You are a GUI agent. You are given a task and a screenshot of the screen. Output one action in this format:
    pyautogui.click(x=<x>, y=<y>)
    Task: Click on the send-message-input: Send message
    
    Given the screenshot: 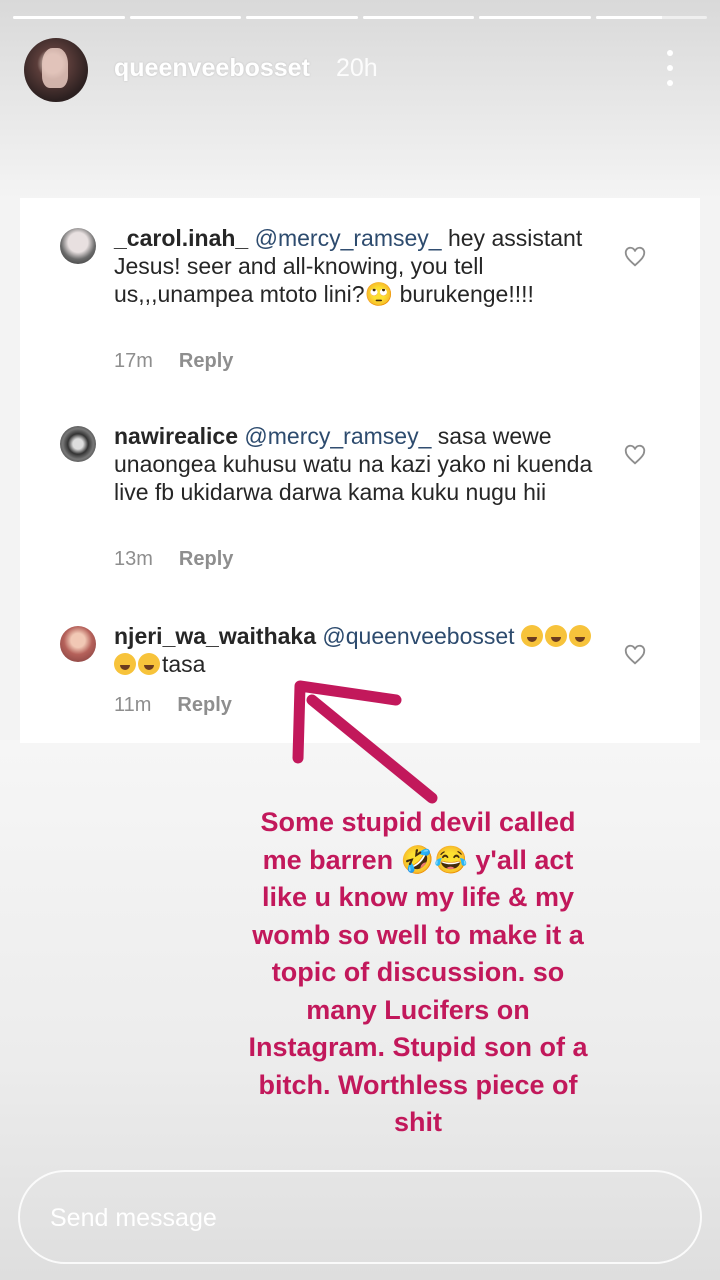 What is the action you would take?
    pyautogui.click(x=360, y=1217)
    